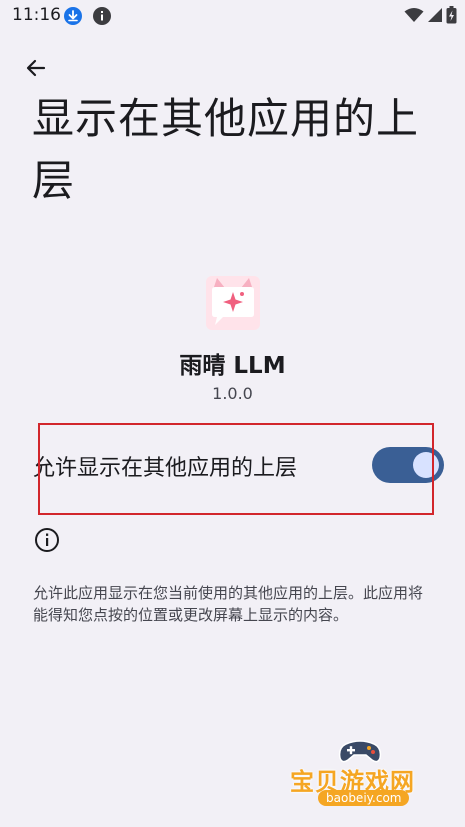  I want to click on wifi-icon, so click(414, 15).